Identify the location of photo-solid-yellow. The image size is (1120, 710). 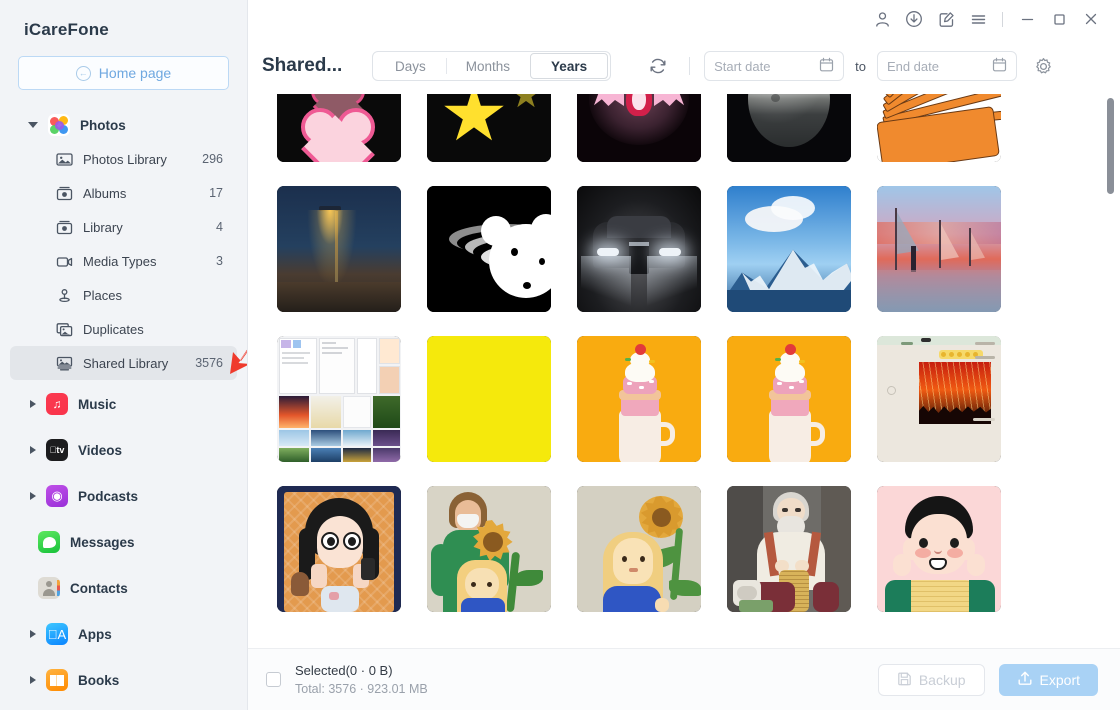
(489, 399).